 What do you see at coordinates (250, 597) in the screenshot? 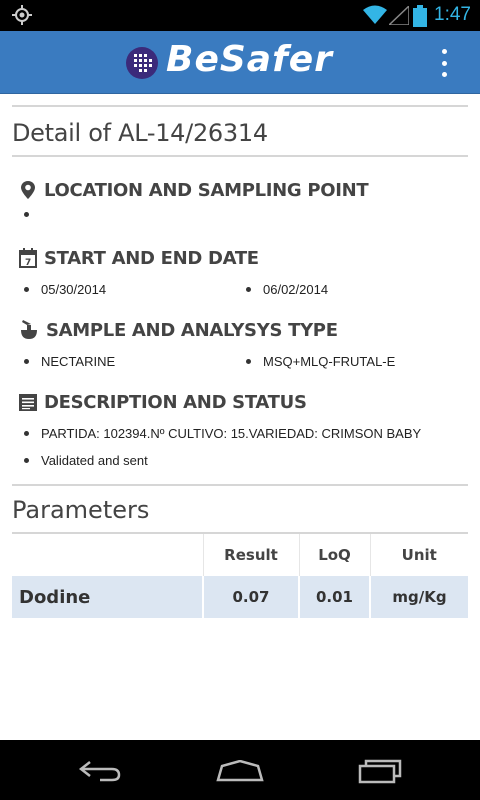
I see `parameter-result: 0.07` at bounding box center [250, 597].